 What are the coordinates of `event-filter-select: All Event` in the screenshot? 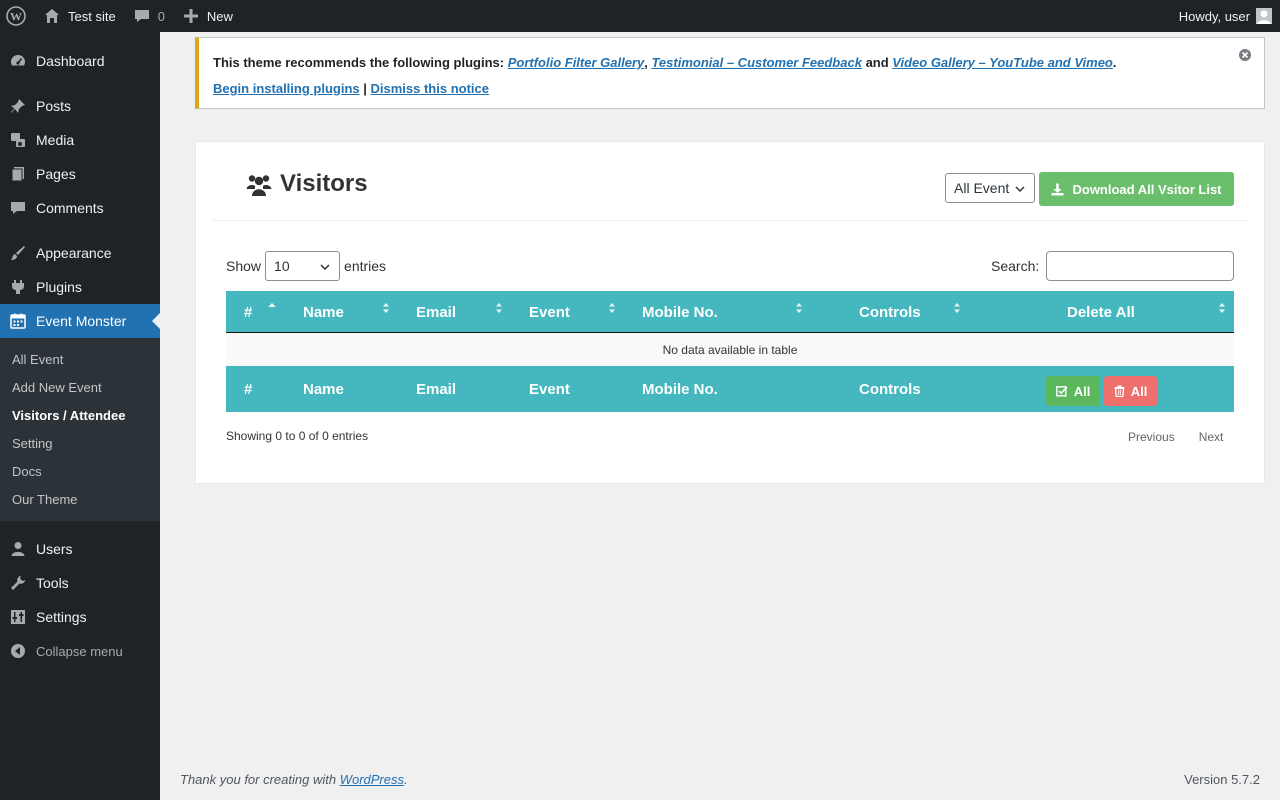 It's located at (990, 188).